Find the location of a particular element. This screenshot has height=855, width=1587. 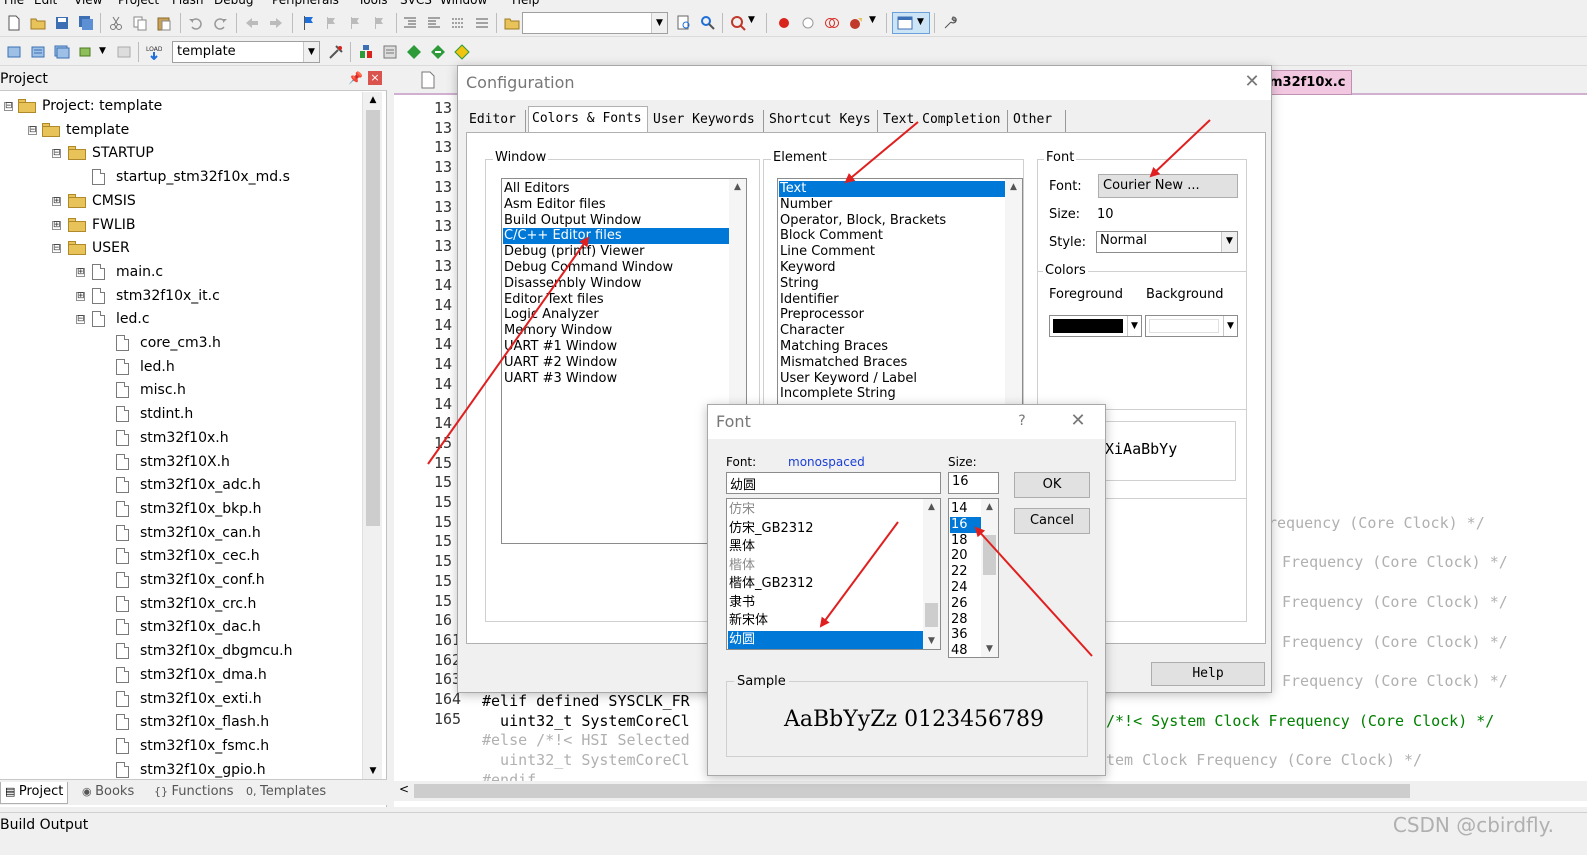

tab-other: Other is located at coordinates (1038, 121).